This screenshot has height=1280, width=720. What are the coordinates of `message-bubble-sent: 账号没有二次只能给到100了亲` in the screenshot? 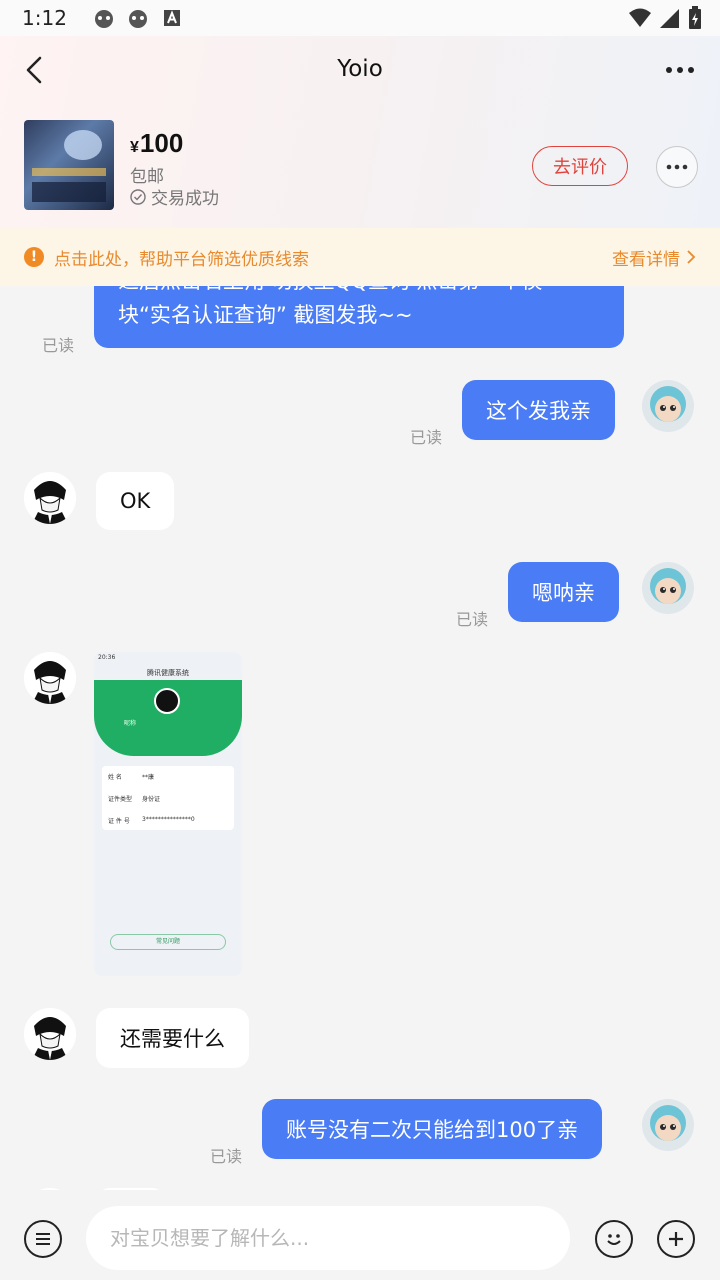 It's located at (432, 1129).